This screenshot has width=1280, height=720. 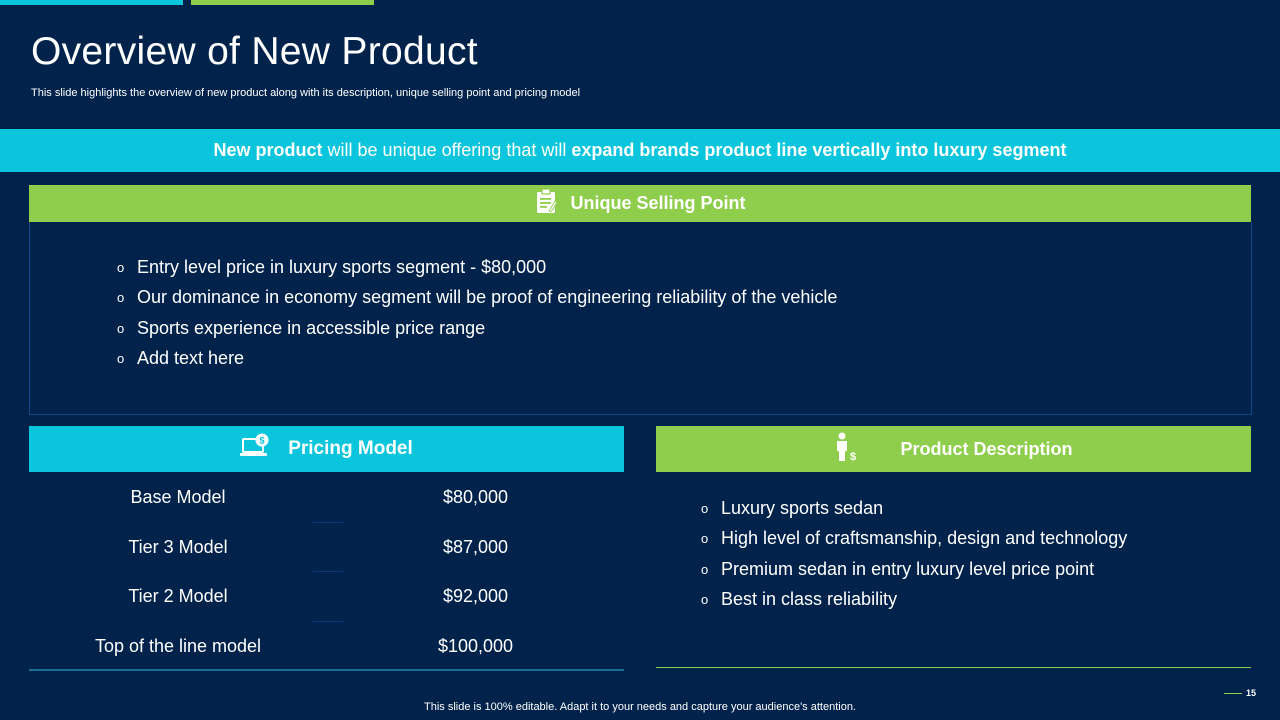 I want to click on description-bottom-rule, so click(x=953, y=667).